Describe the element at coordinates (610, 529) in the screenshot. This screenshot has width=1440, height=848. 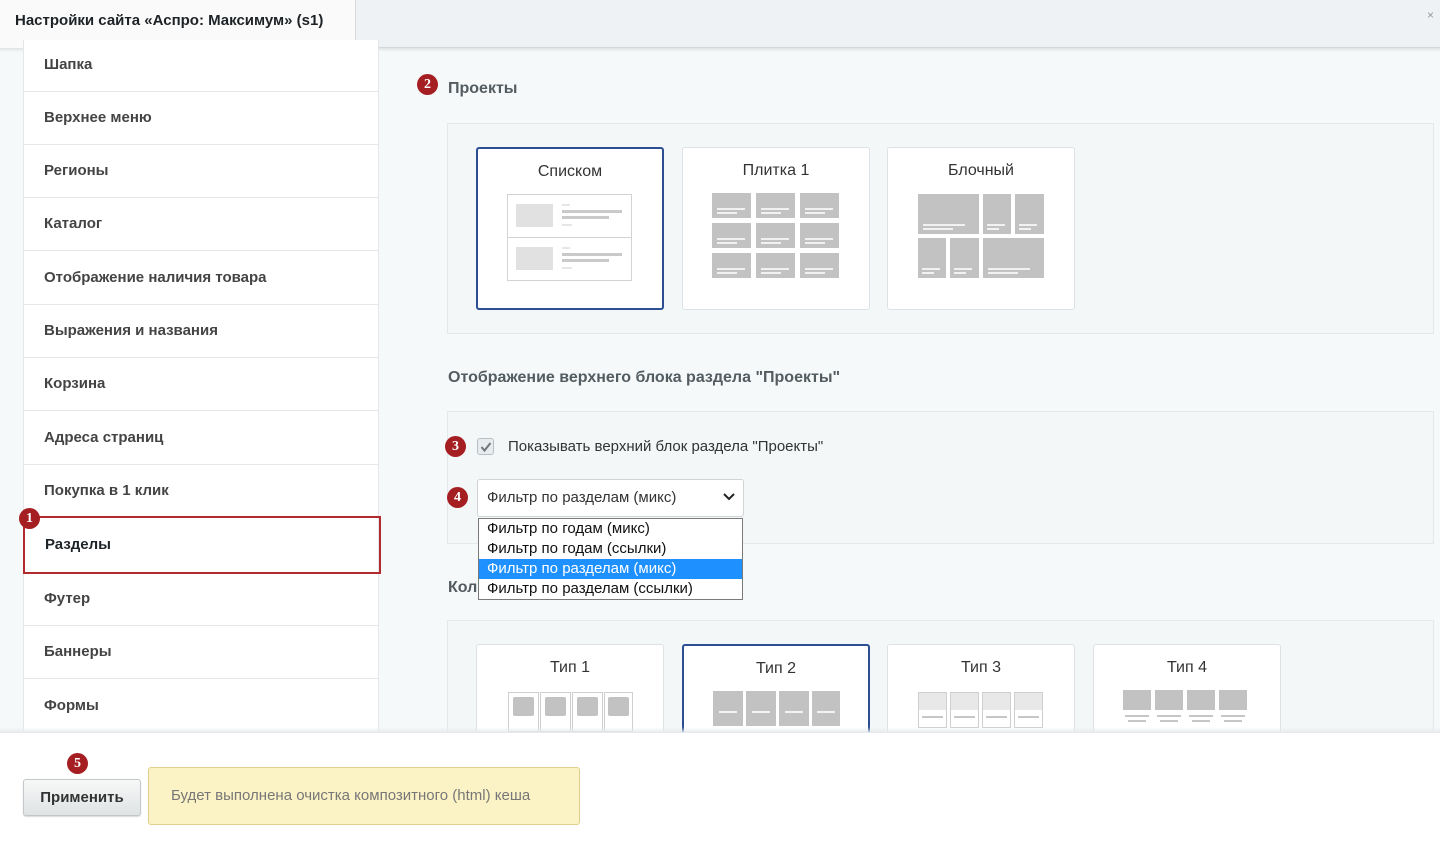
I see `dropdown-option: Фильтр по годам (микс)` at that location.